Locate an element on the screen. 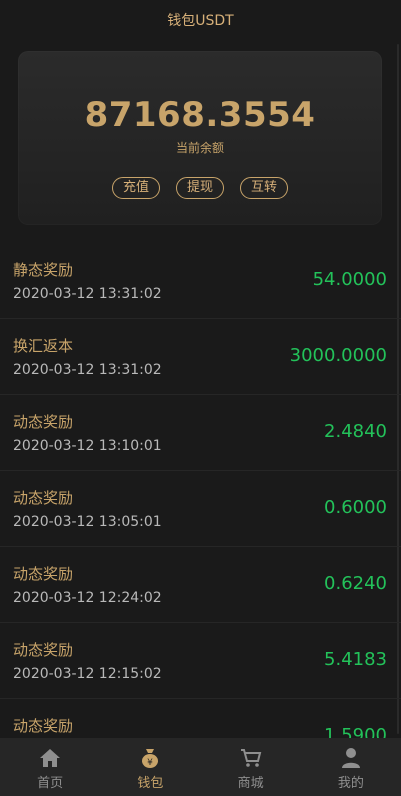 Image resolution: width=401 pixels, height=796 pixels. page-title: 钱包USDT is located at coordinates (200, 21).